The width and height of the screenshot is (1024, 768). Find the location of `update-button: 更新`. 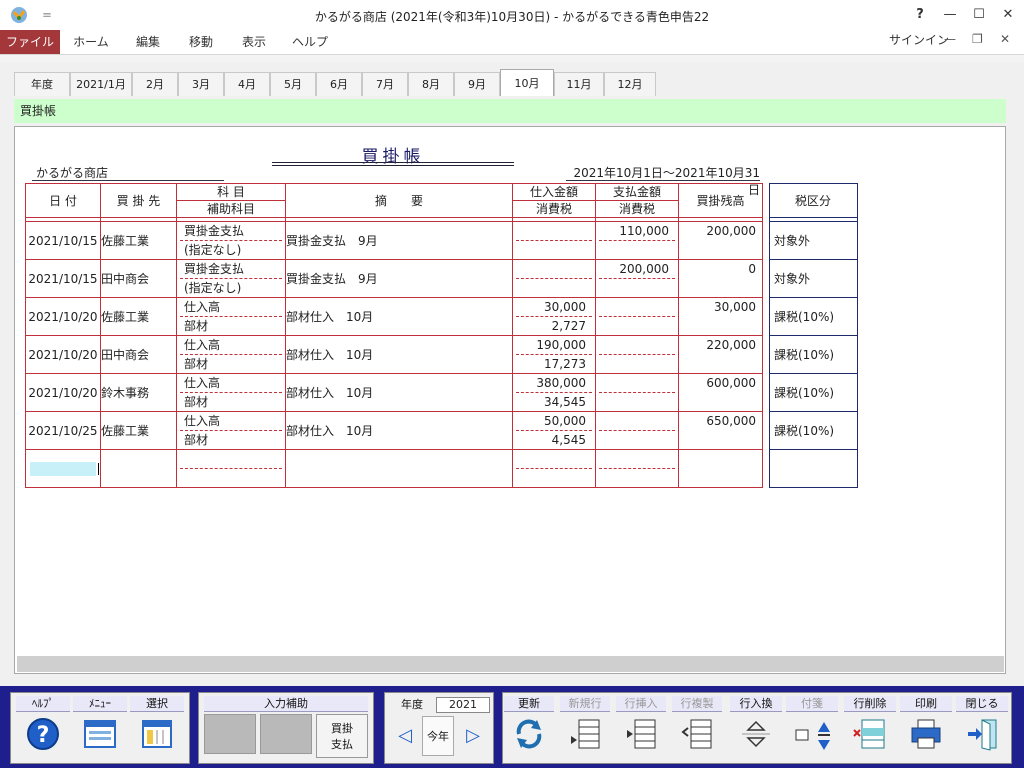

update-button: 更新 is located at coordinates (529, 728).